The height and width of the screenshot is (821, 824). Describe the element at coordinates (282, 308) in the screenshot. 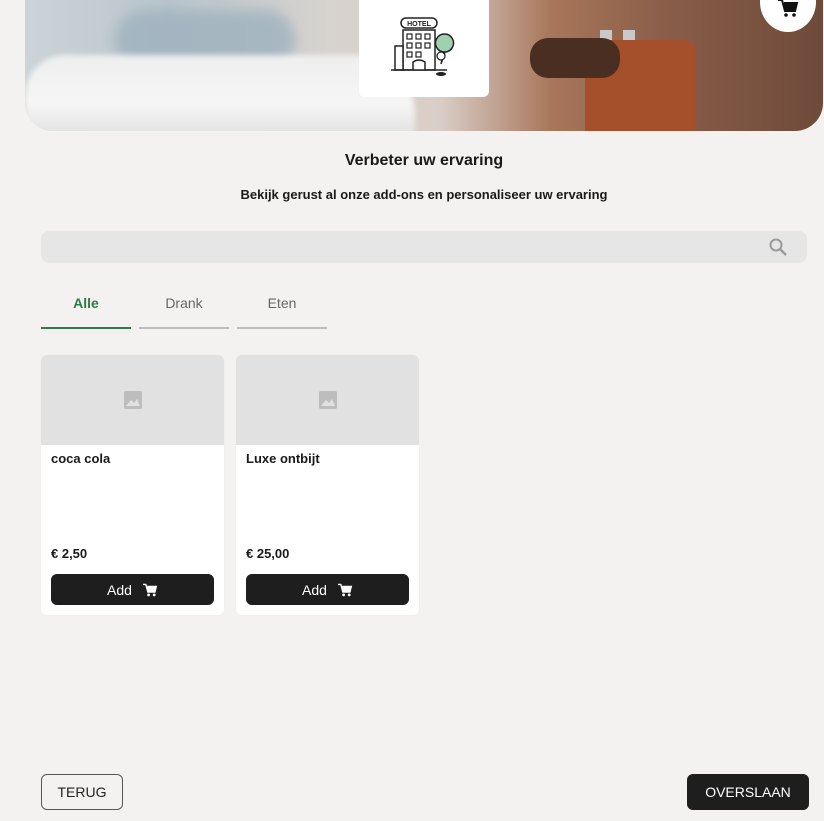

I see `tab-eten: Eten` at that location.